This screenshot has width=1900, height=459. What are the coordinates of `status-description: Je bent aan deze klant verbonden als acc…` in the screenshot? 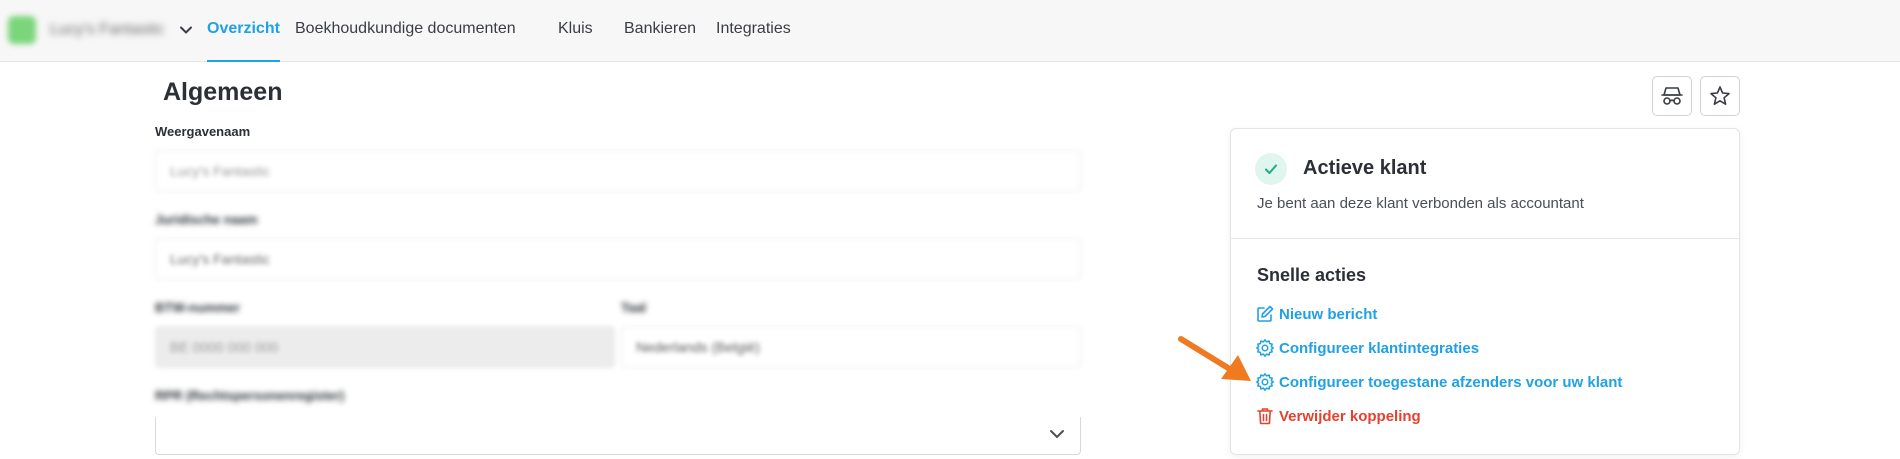 It's located at (1420, 203).